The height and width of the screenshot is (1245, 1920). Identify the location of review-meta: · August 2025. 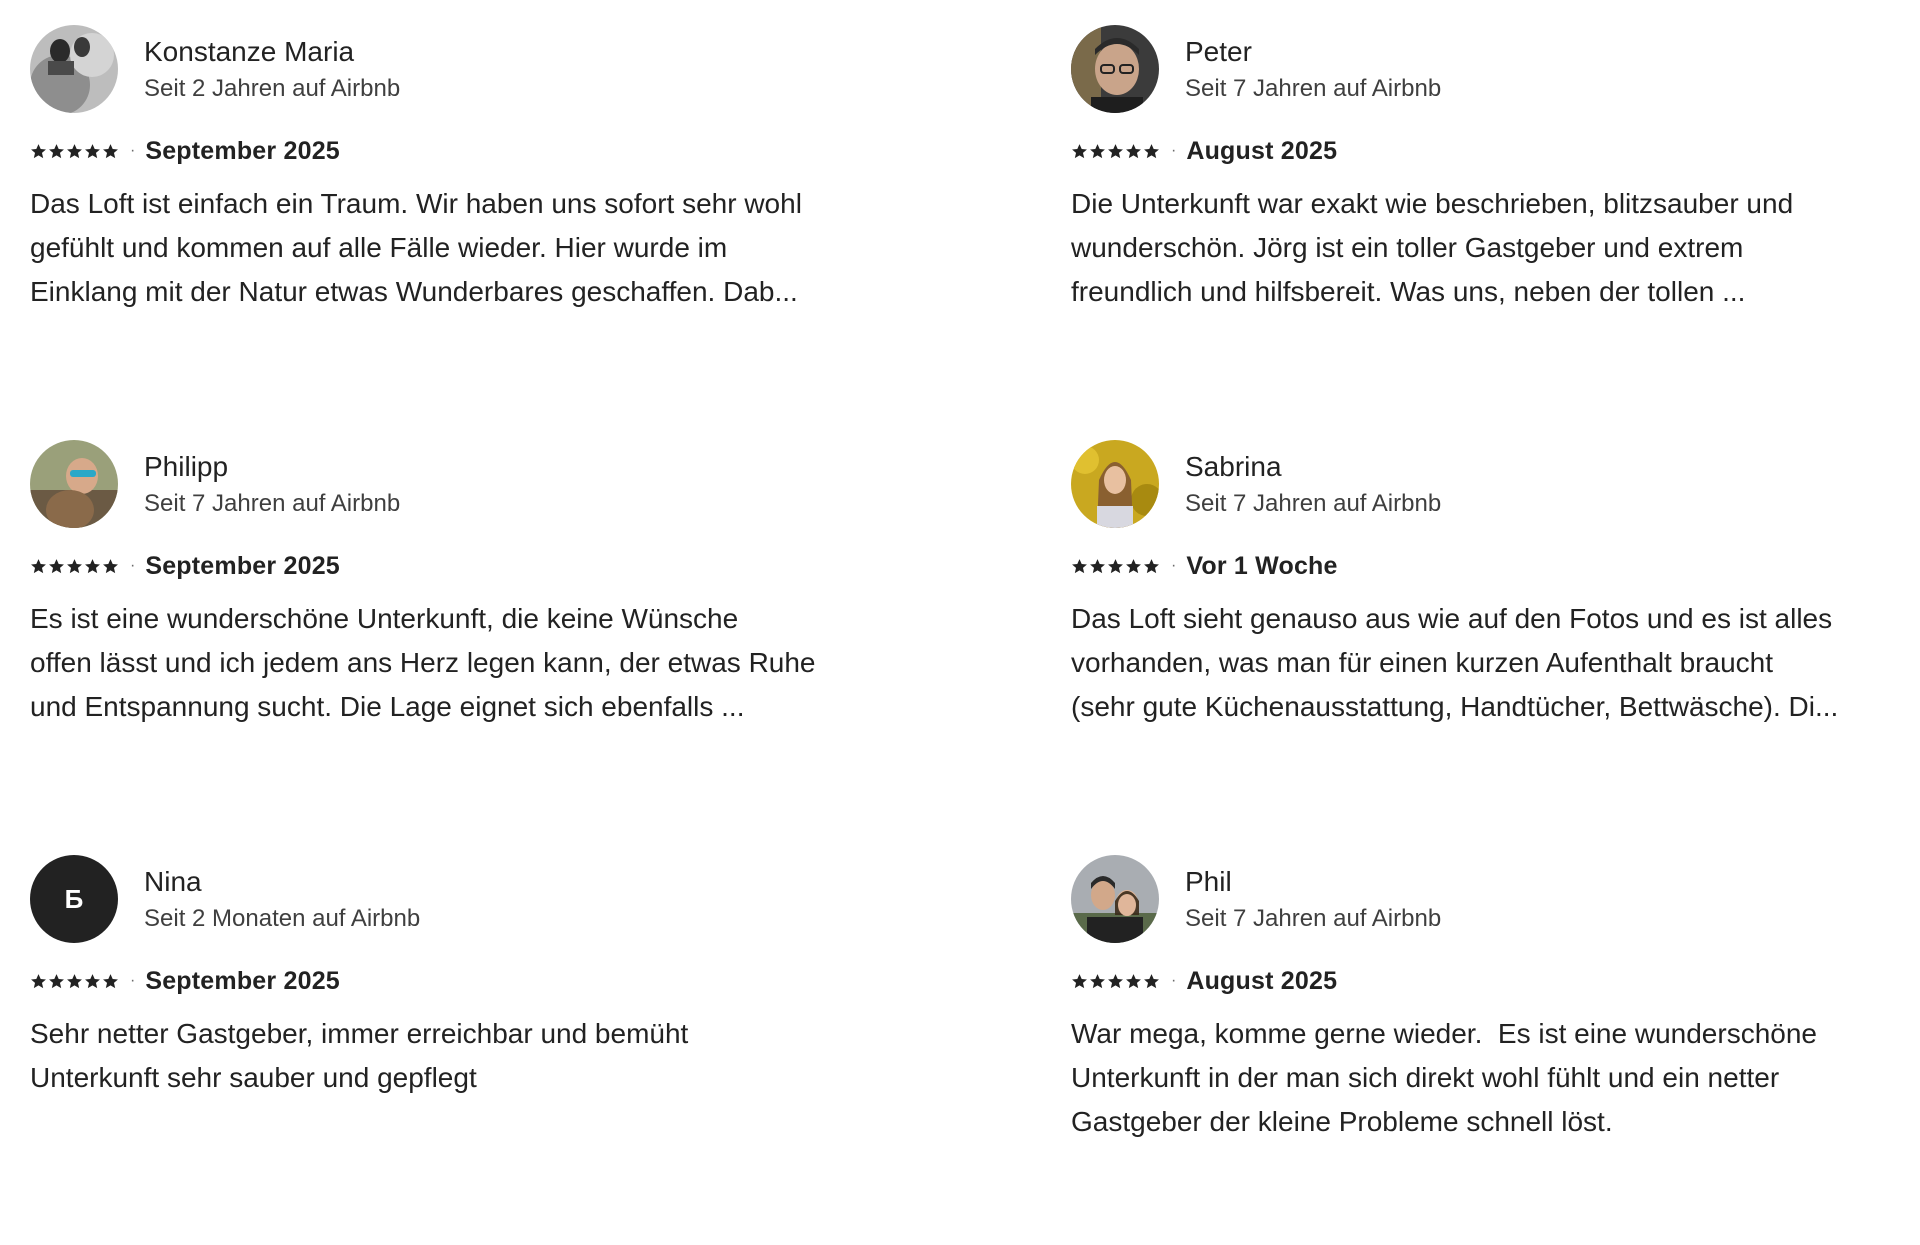
(1495, 981).